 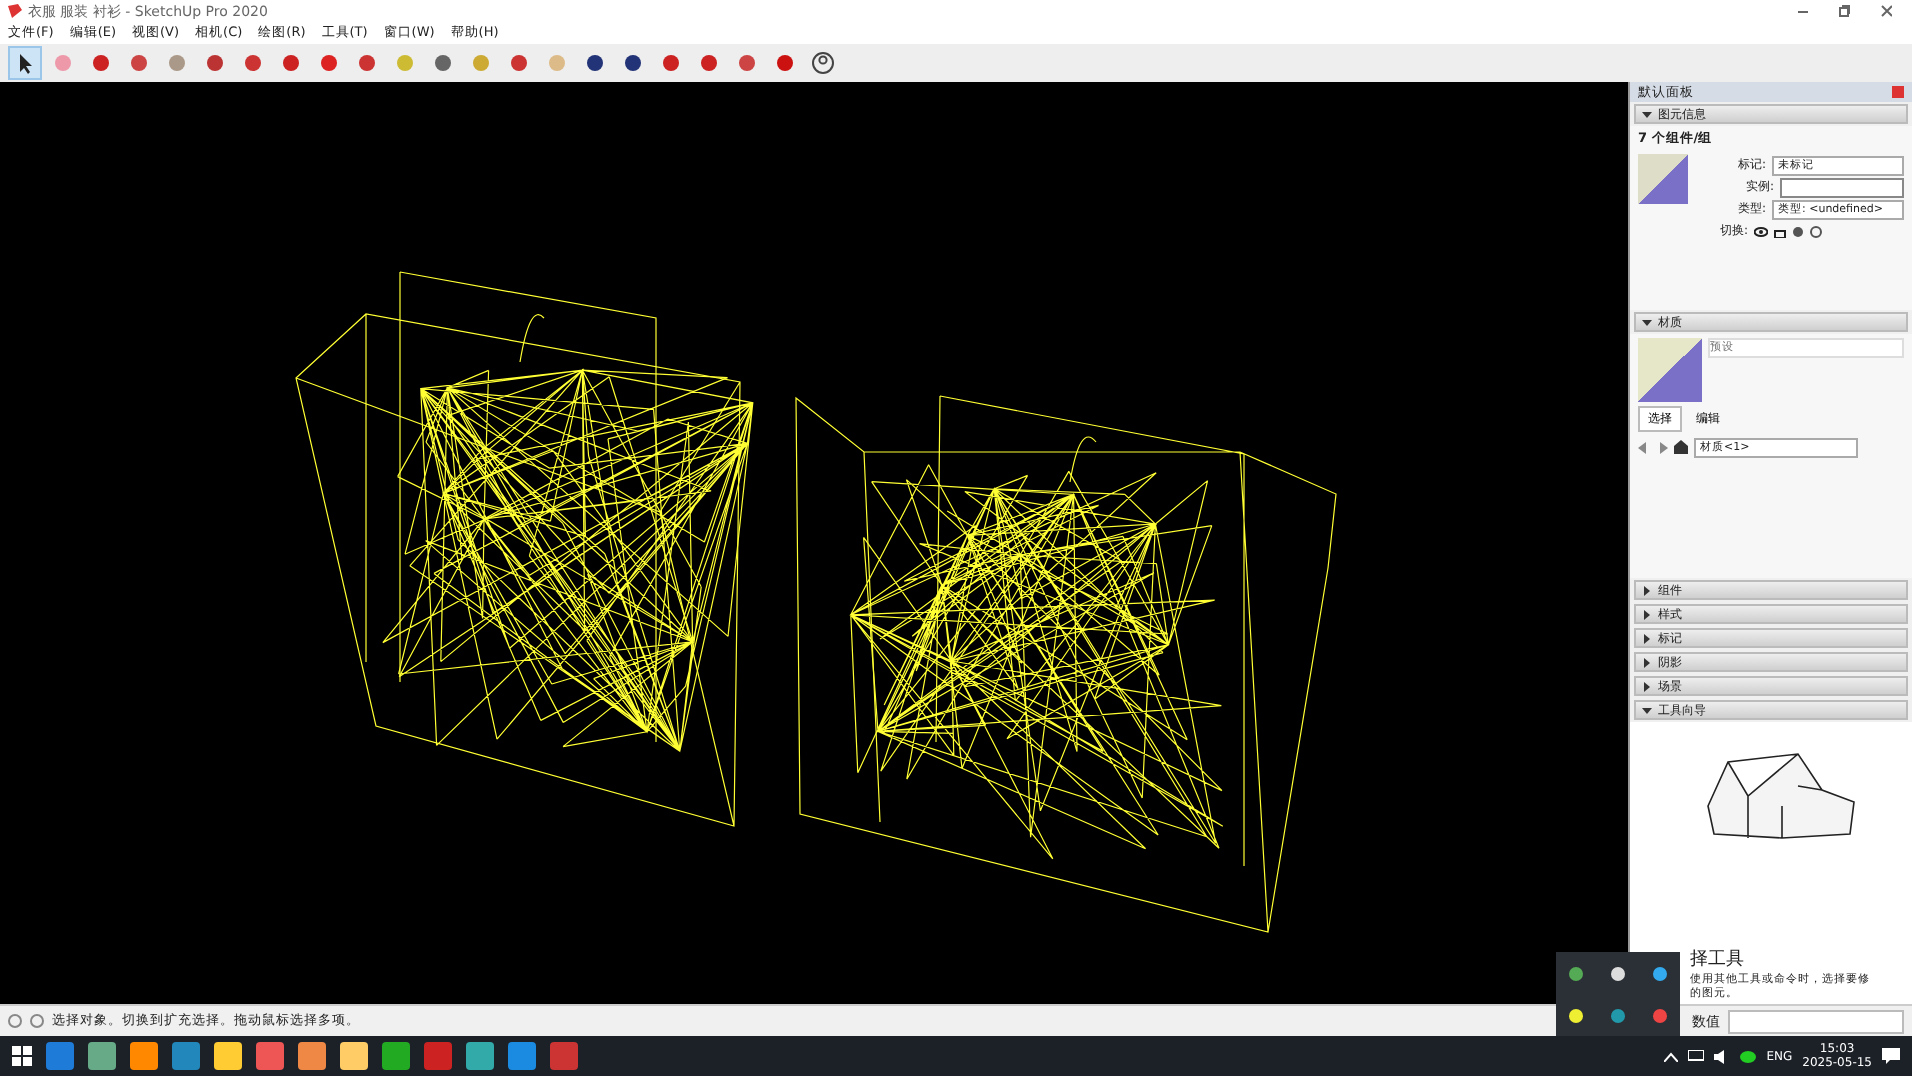 I want to click on account-icon, so click(x=823, y=63).